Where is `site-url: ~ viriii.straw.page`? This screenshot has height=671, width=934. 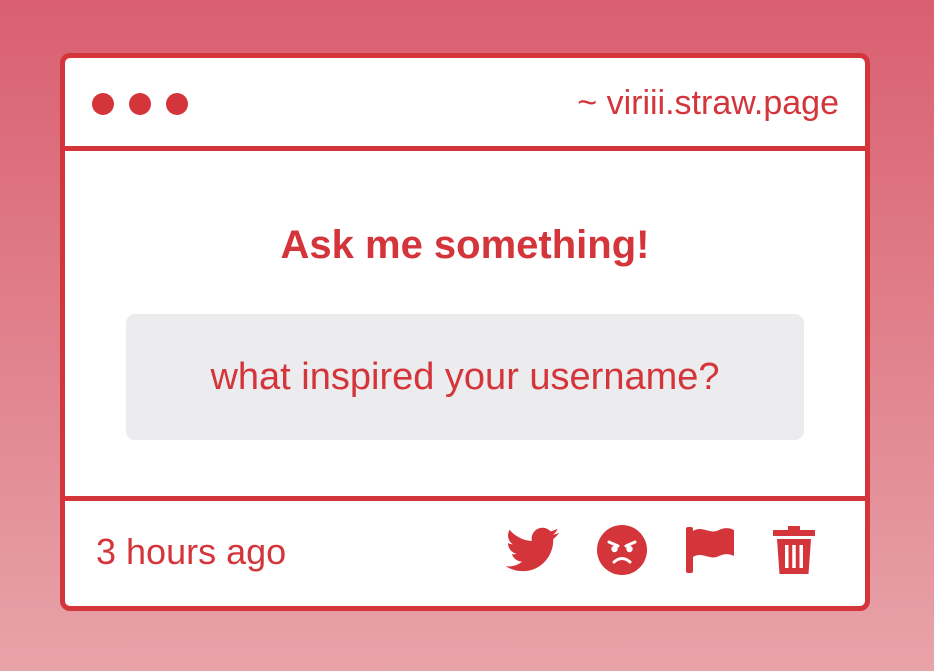
site-url: ~ viriii.straw.page is located at coordinates (708, 103).